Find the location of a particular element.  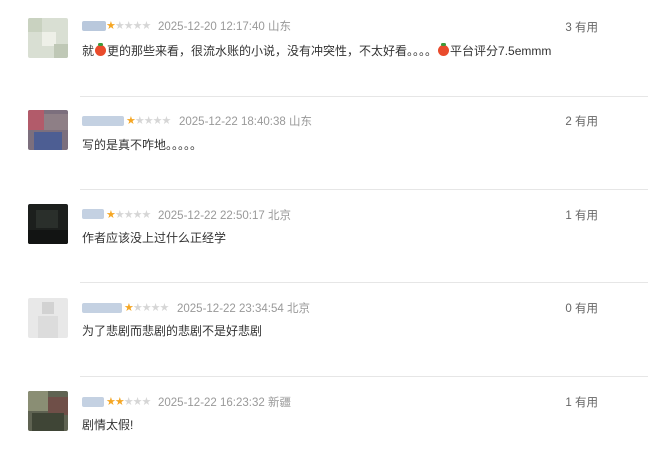

comment-datetime: 2025-12-22 23:34:54 is located at coordinates (230, 309).